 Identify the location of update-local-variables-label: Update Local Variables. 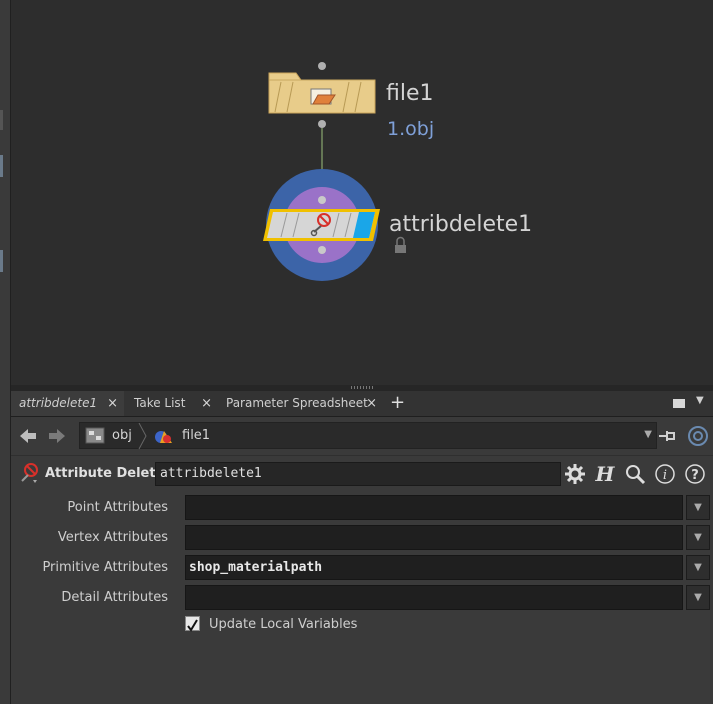
(283, 624).